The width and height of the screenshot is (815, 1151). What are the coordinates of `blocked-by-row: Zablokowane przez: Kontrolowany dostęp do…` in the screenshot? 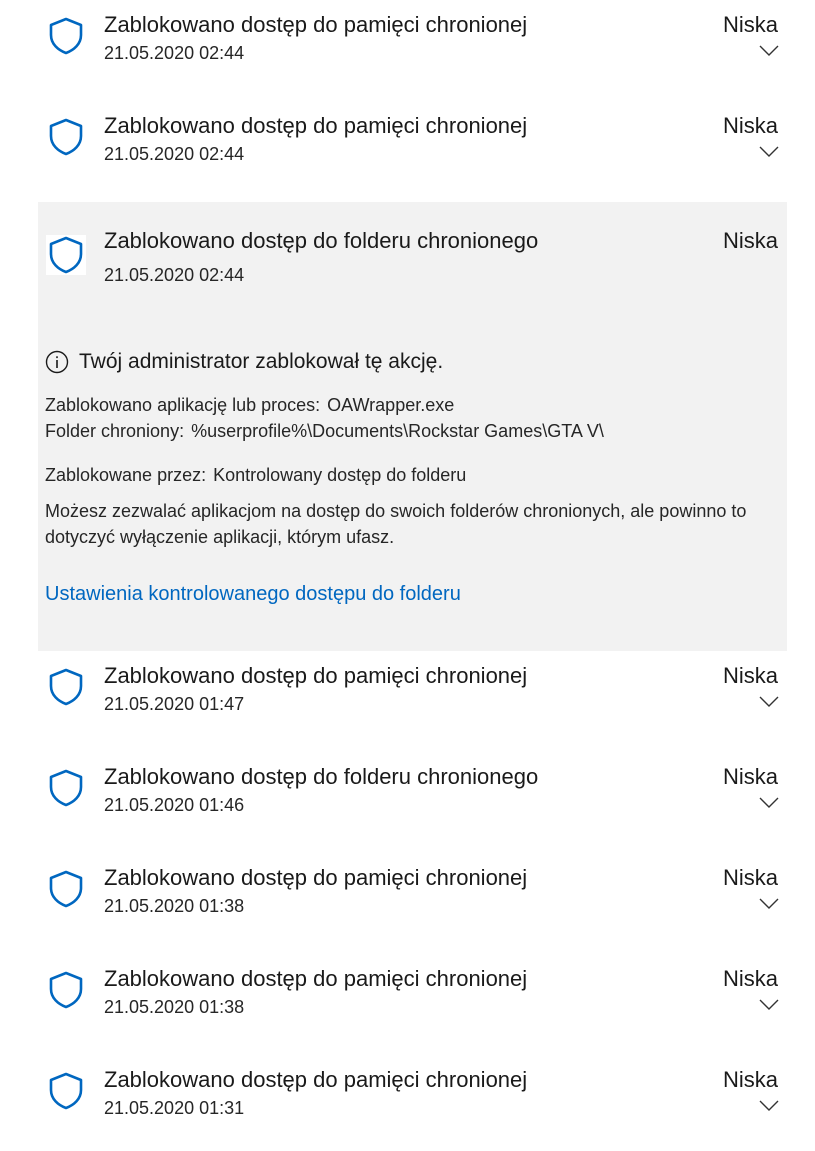 It's located at (415, 475).